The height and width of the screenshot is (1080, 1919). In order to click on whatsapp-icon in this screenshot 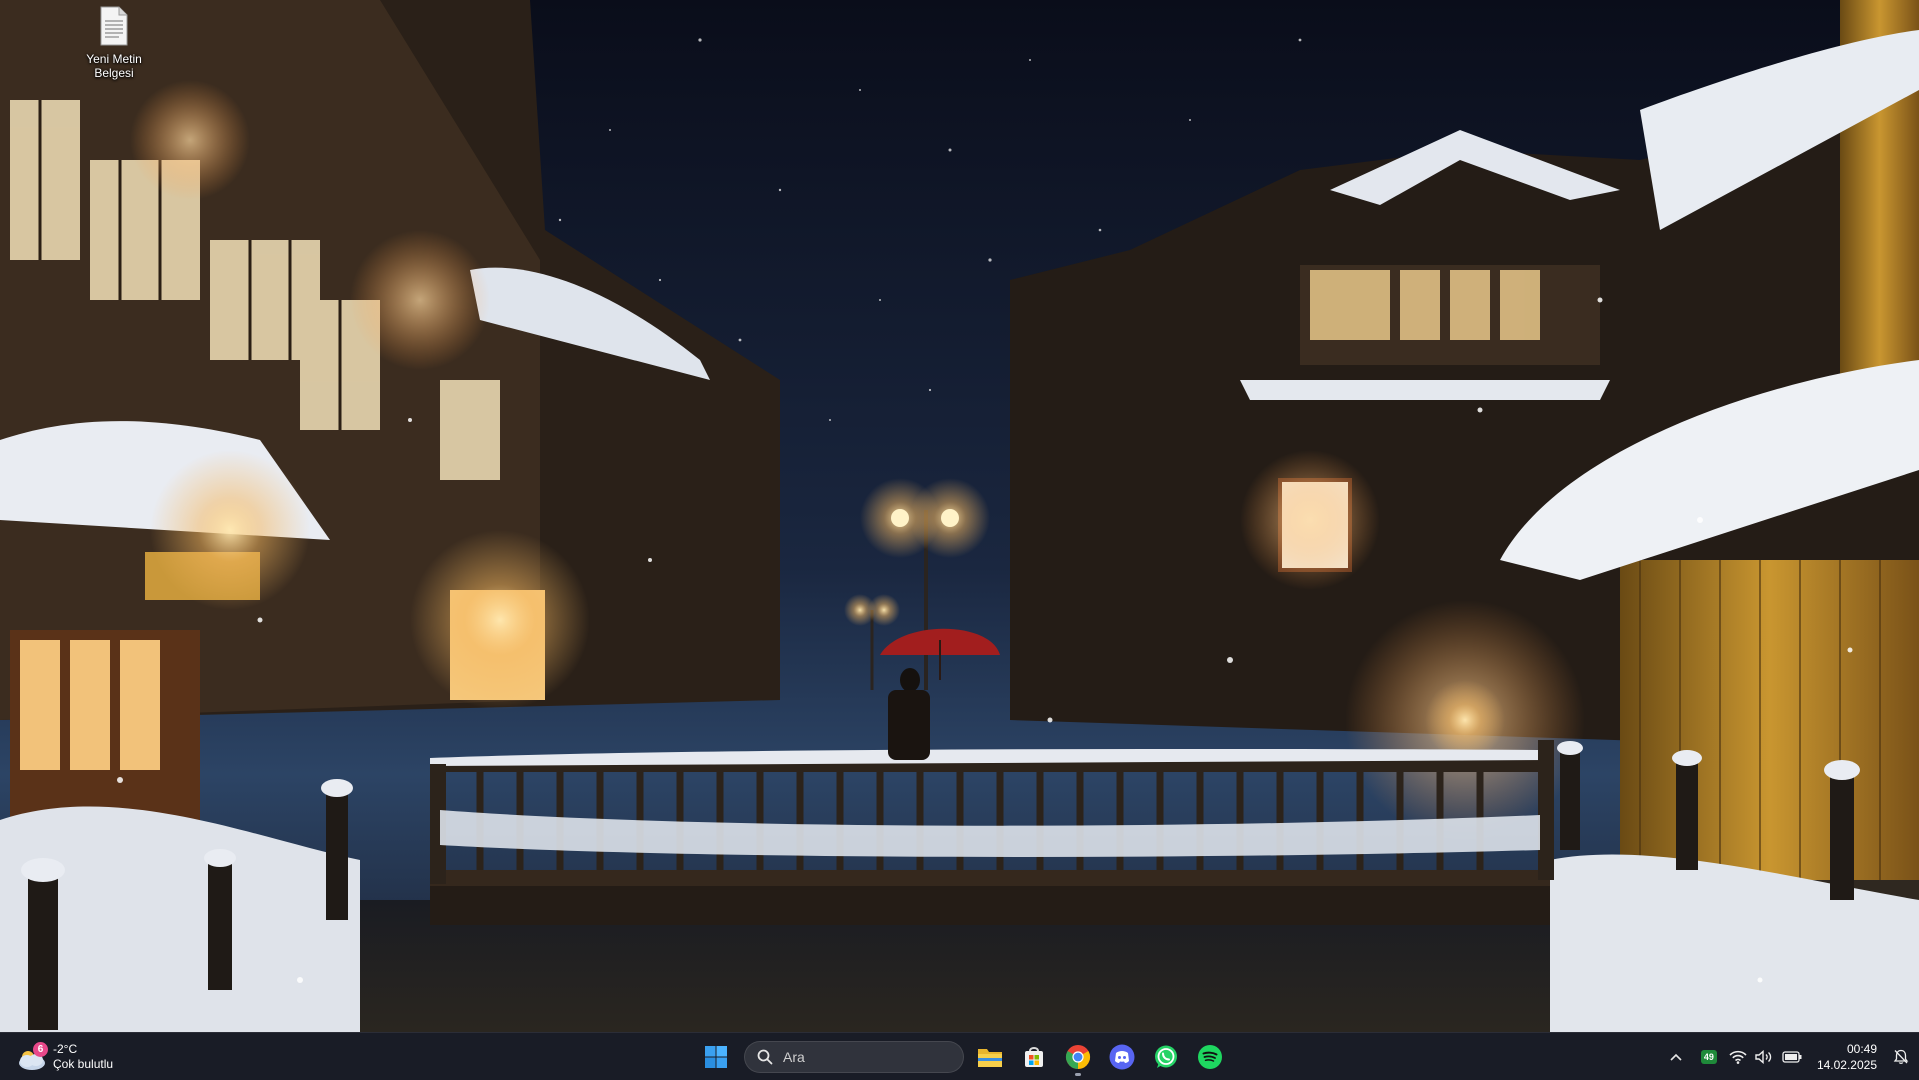, I will do `click(1166, 1056)`.